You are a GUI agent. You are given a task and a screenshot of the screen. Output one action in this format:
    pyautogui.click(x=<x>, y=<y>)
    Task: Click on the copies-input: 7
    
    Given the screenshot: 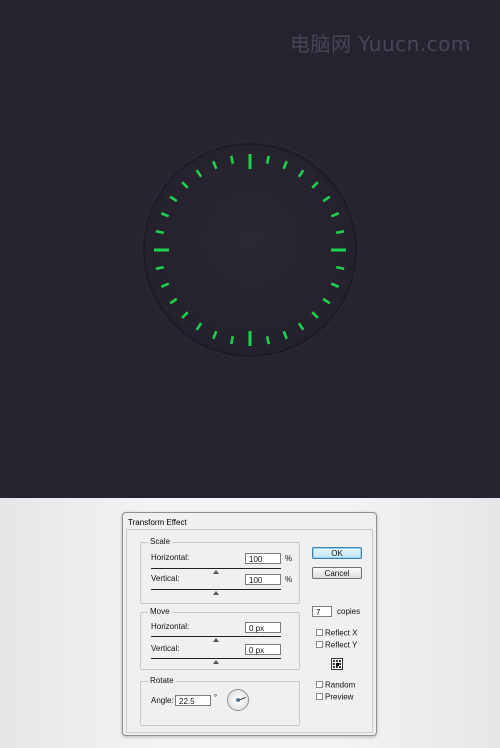 What is the action you would take?
    pyautogui.click(x=322, y=611)
    